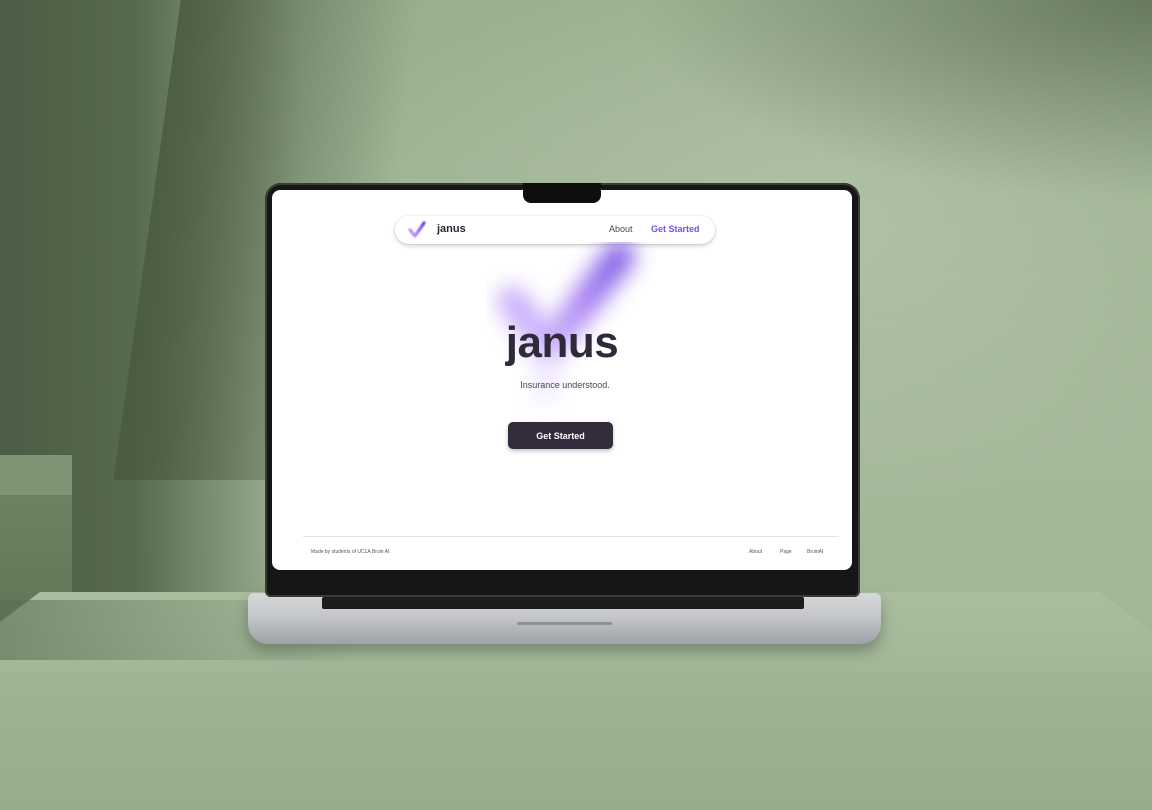 This screenshot has width=1152, height=810. Describe the element at coordinates (565, 385) in the screenshot. I see `hero-subtitle: Insurance understood.` at that location.